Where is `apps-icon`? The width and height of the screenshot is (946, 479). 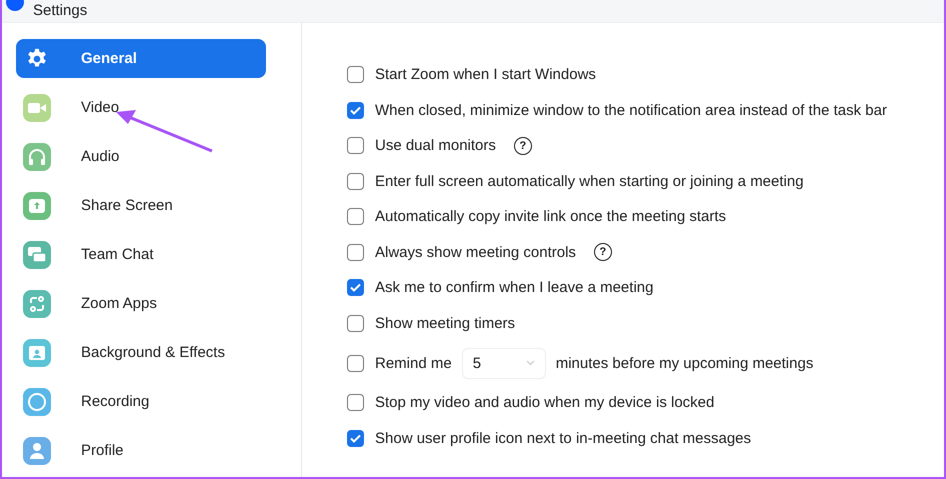
apps-icon is located at coordinates (37, 304).